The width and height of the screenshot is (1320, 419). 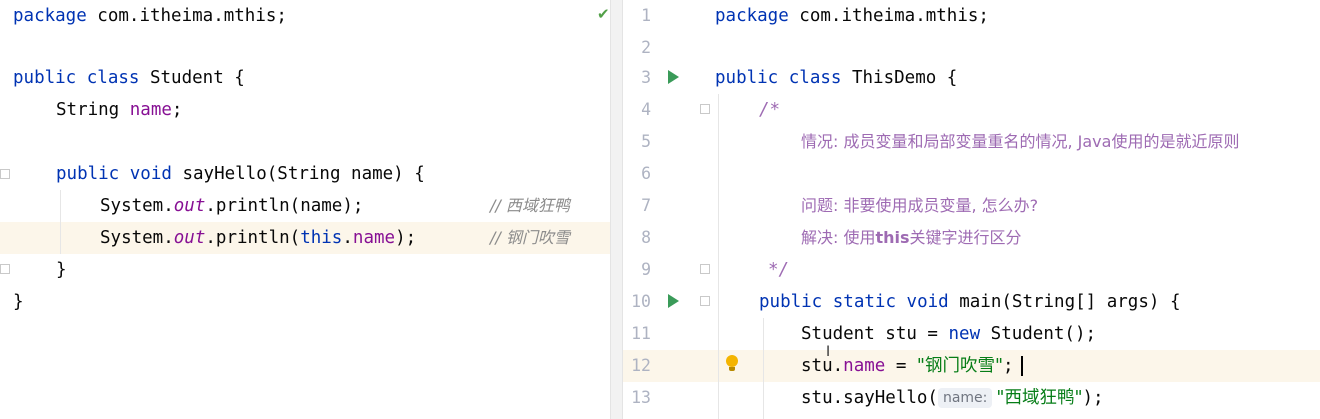 I want to click on parameter-hint: name:, so click(x=965, y=398).